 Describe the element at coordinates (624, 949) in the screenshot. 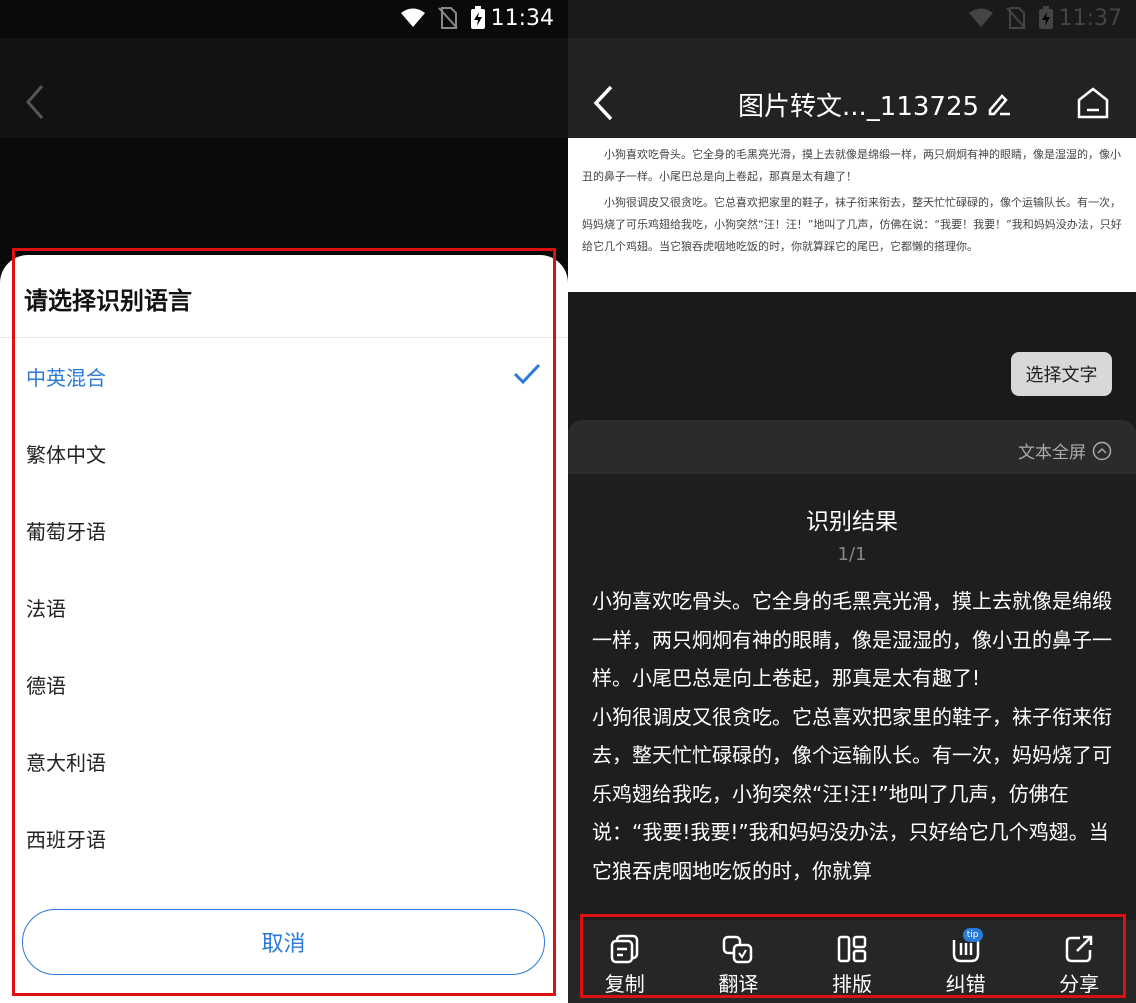

I see `copy-icon` at that location.